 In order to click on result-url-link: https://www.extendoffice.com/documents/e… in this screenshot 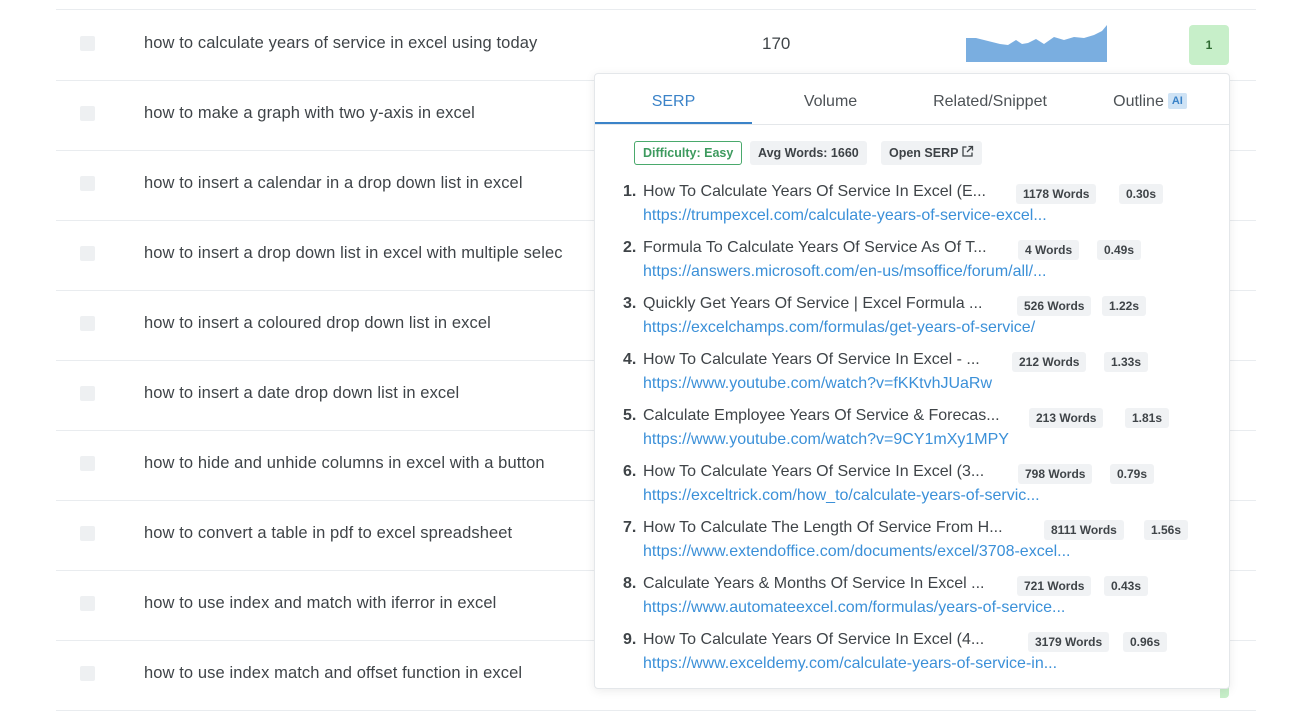, I will do `click(856, 552)`.